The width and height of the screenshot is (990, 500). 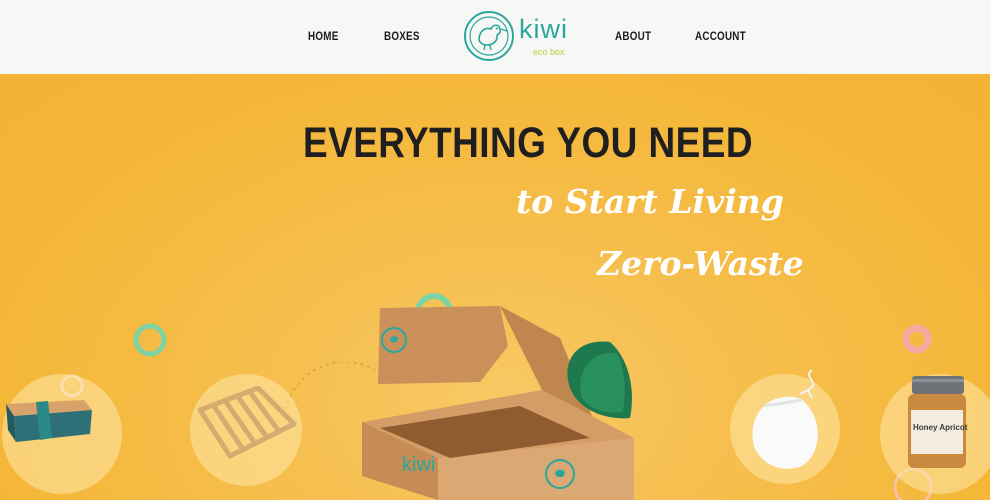 What do you see at coordinates (528, 143) in the screenshot?
I see `hero-headline: EVERYTHING YOU NEED` at bounding box center [528, 143].